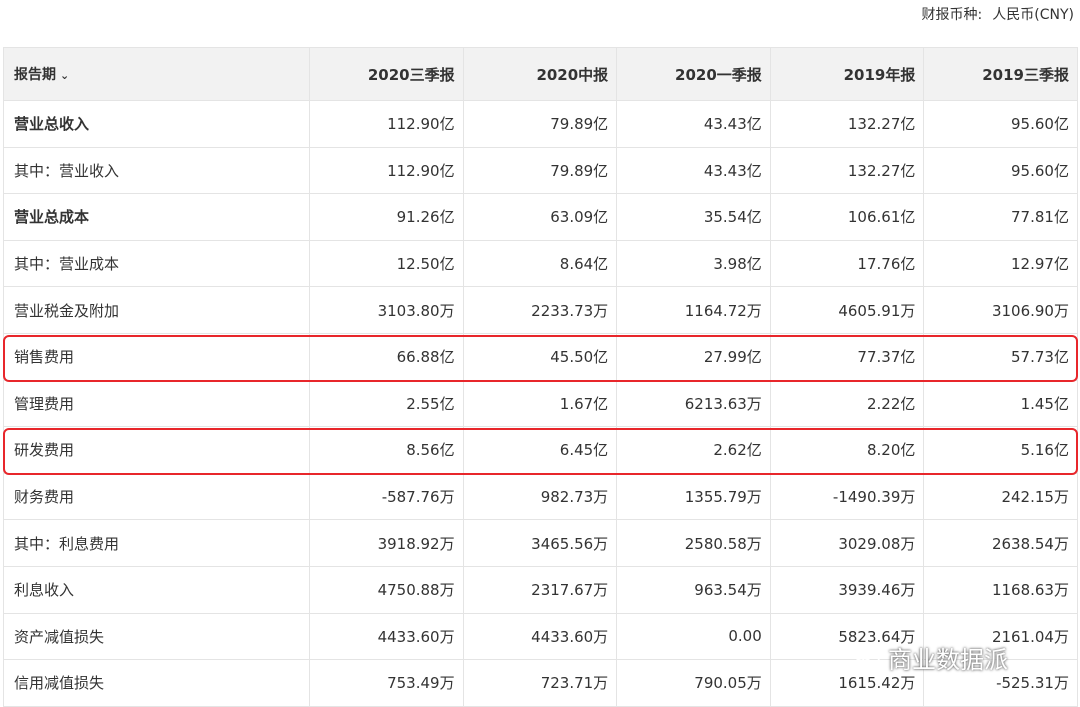 The image size is (1080, 707). Describe the element at coordinates (156, 170) in the screenshot. I see `row-label: 其中：营业收入` at that location.